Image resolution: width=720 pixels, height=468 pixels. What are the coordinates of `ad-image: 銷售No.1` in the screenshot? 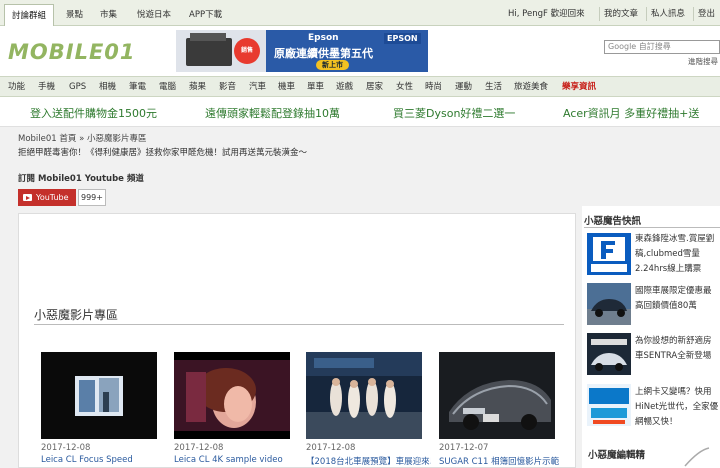 It's located at (221, 51).